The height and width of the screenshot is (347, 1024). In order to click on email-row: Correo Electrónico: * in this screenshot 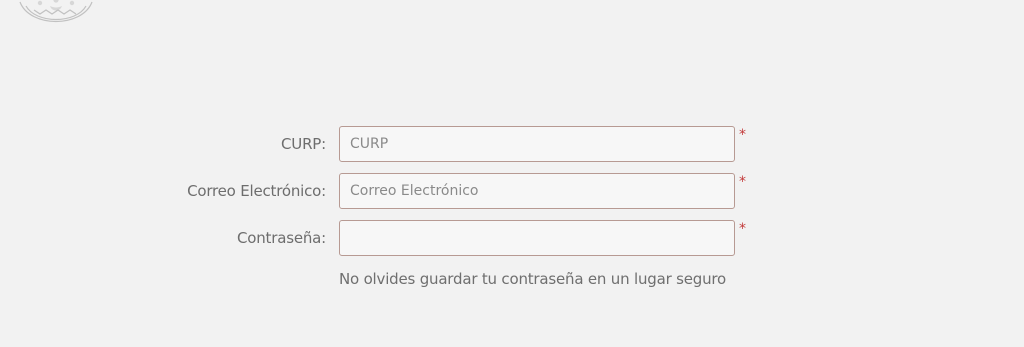, I will do `click(512, 191)`.